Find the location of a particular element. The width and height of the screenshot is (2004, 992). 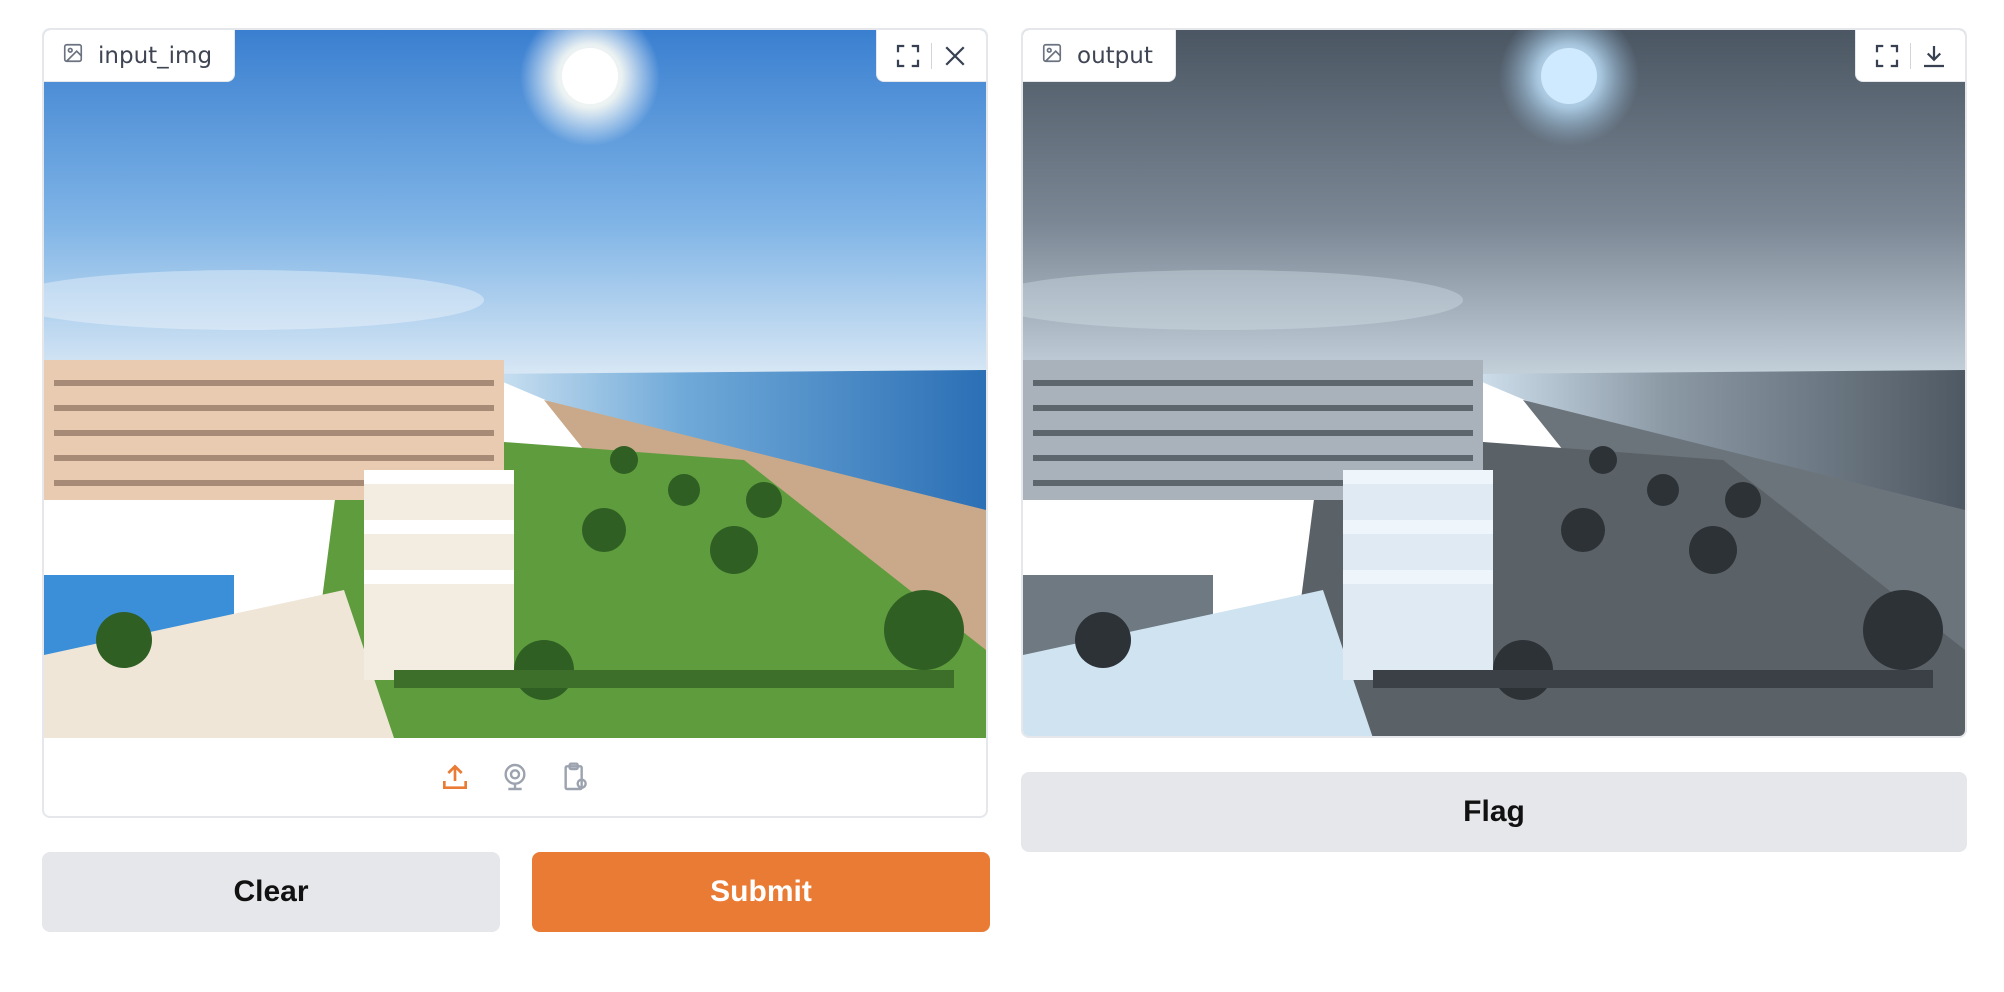

upload-icon is located at coordinates (455, 777).